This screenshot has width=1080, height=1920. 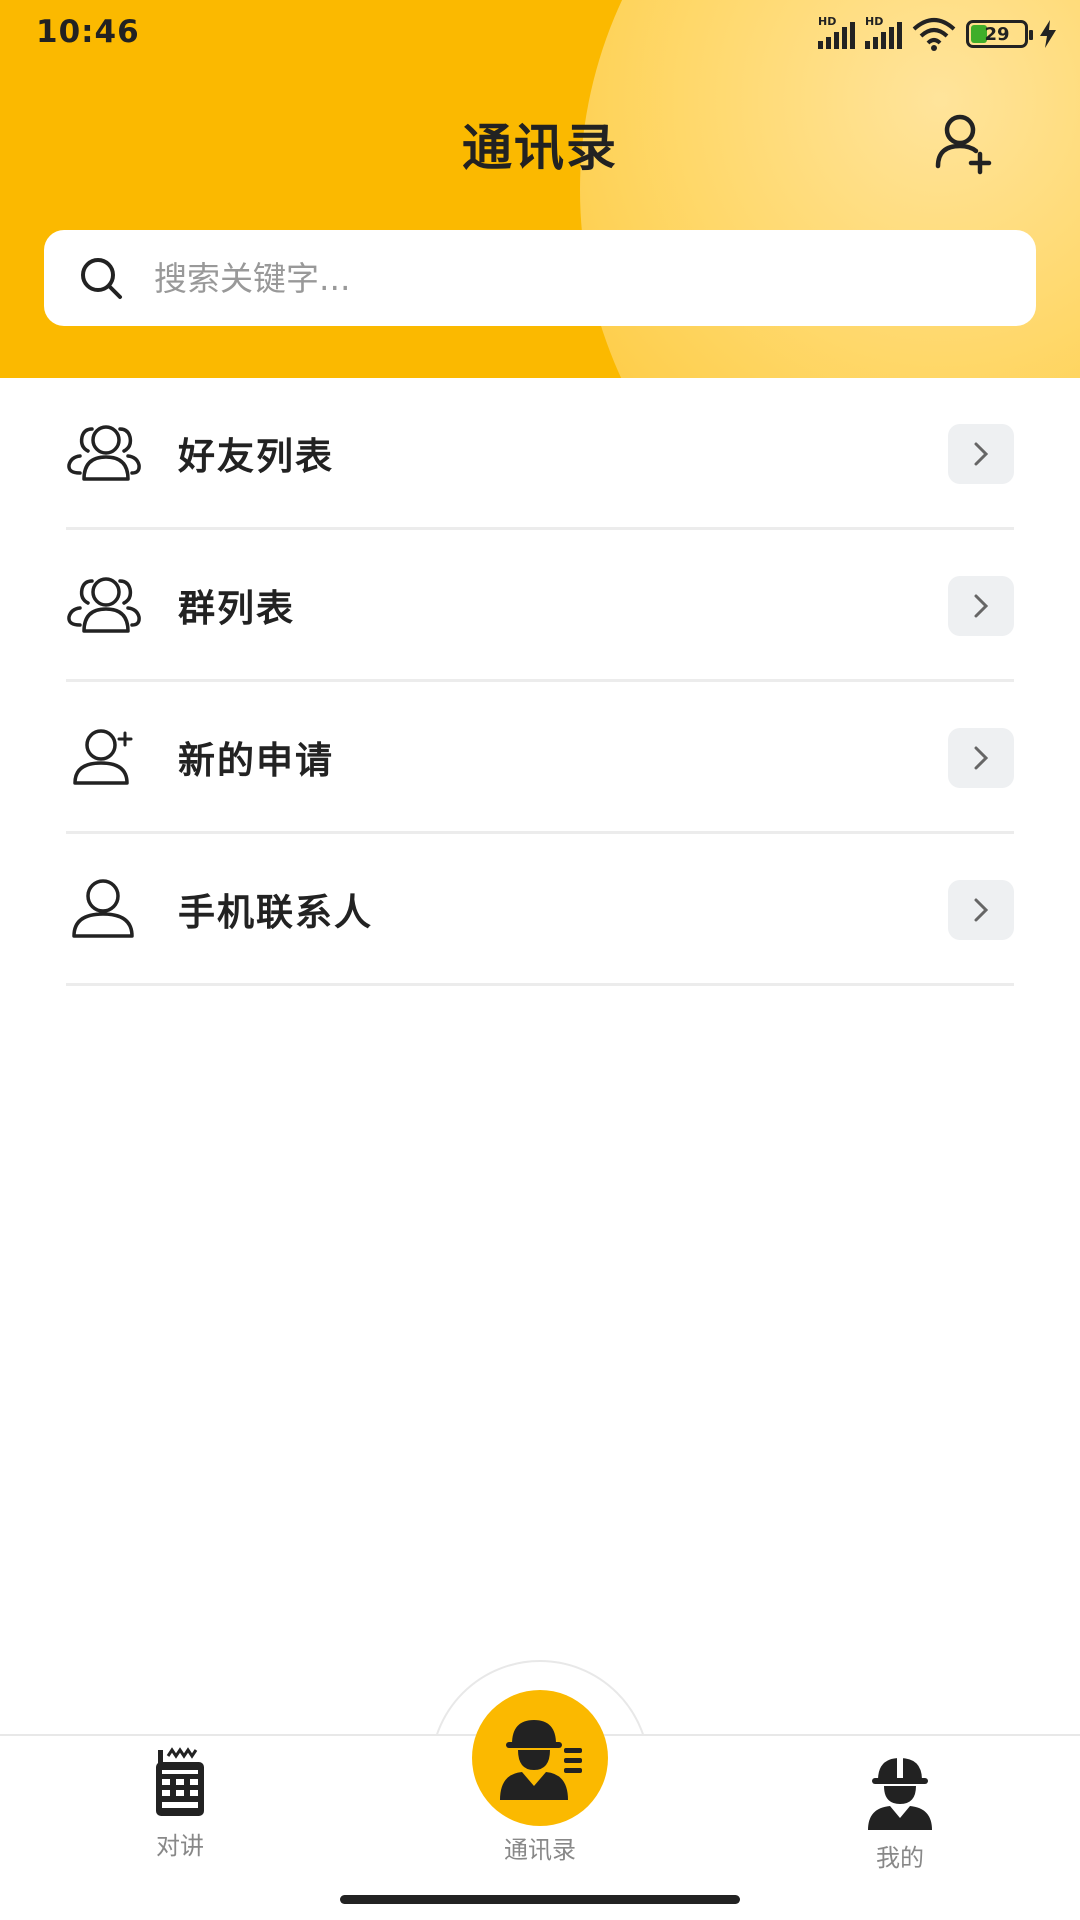 I want to click on worker-profile-icon, so click(x=900, y=1794).